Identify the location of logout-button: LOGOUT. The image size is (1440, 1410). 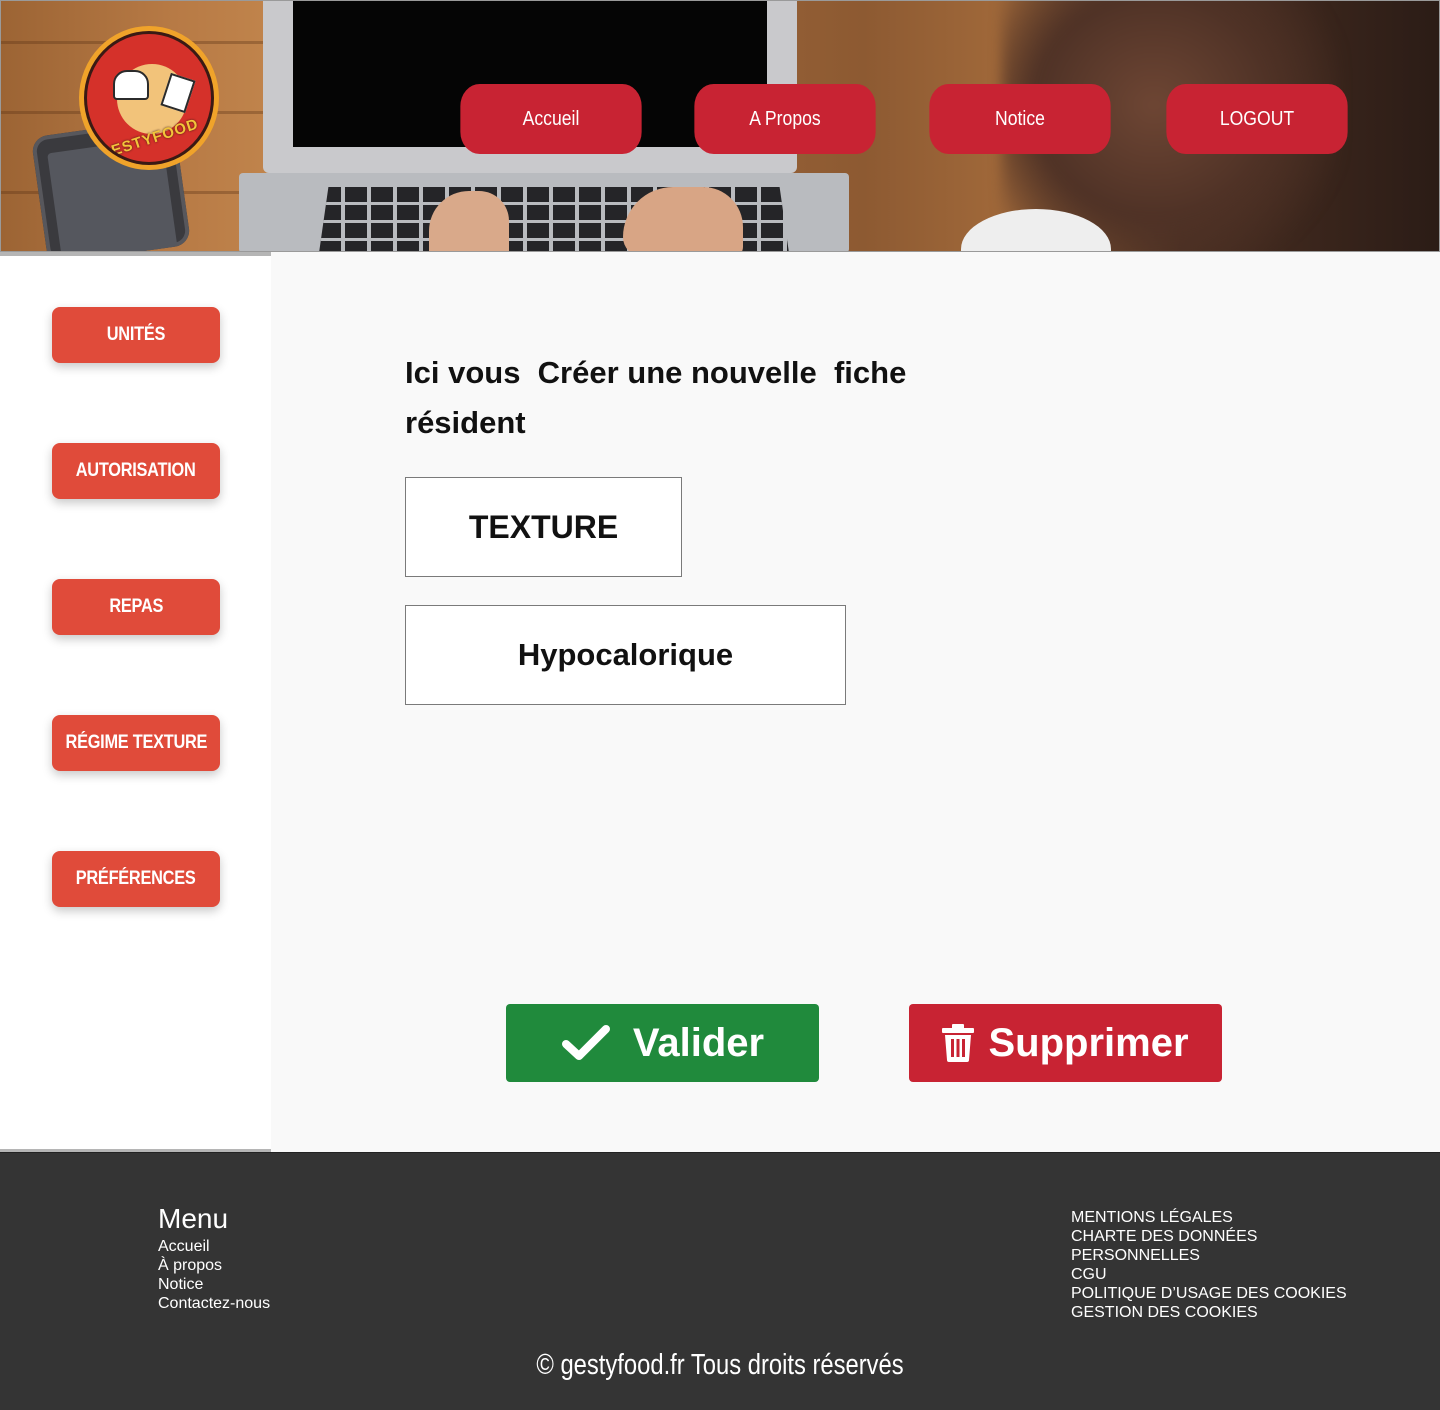
(1257, 119).